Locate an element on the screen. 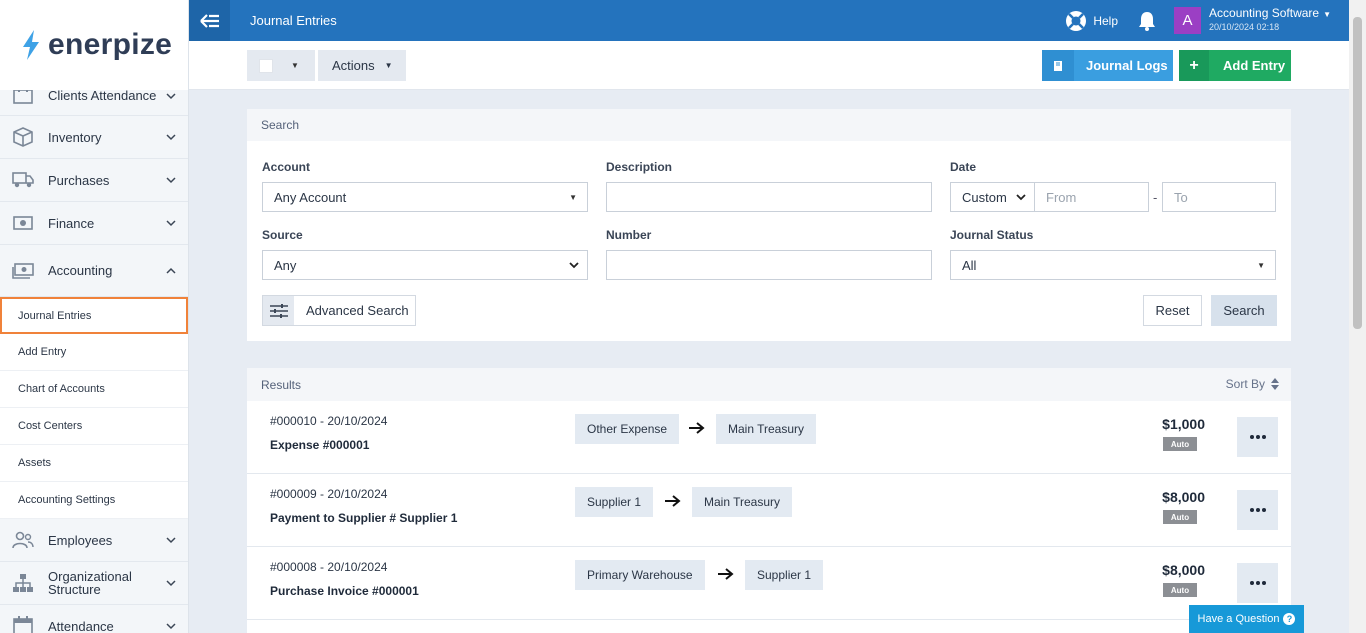  page-scrollbar is located at coordinates (1357, 316).